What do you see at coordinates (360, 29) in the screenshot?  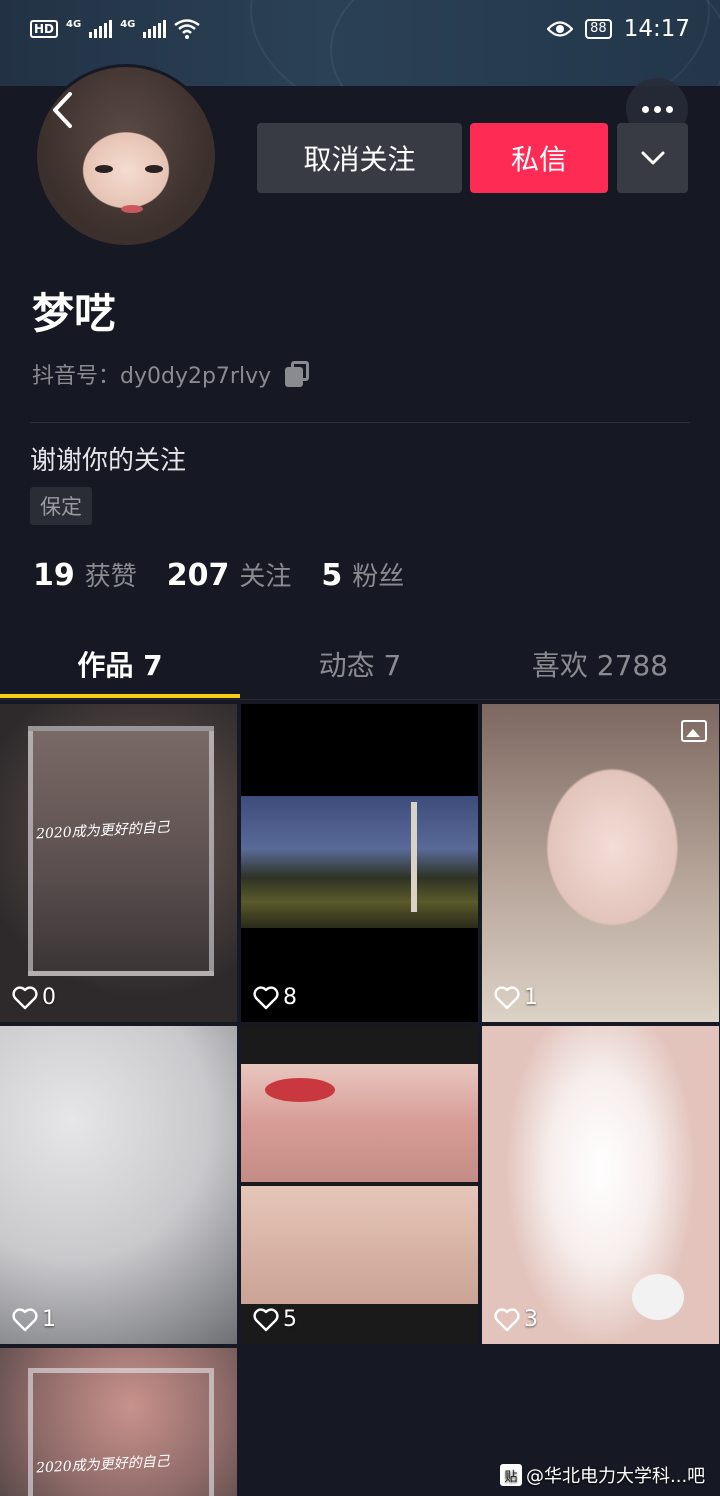 I see `status-bar: HD 4G 4G 88 14:17` at bounding box center [360, 29].